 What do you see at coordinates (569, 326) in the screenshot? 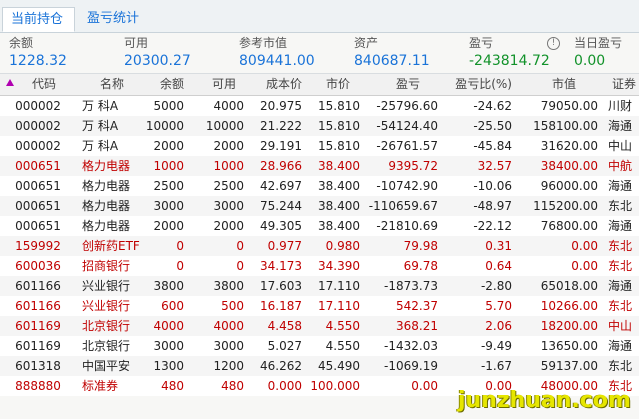
I see `cell-market-value: 18200.00` at bounding box center [569, 326].